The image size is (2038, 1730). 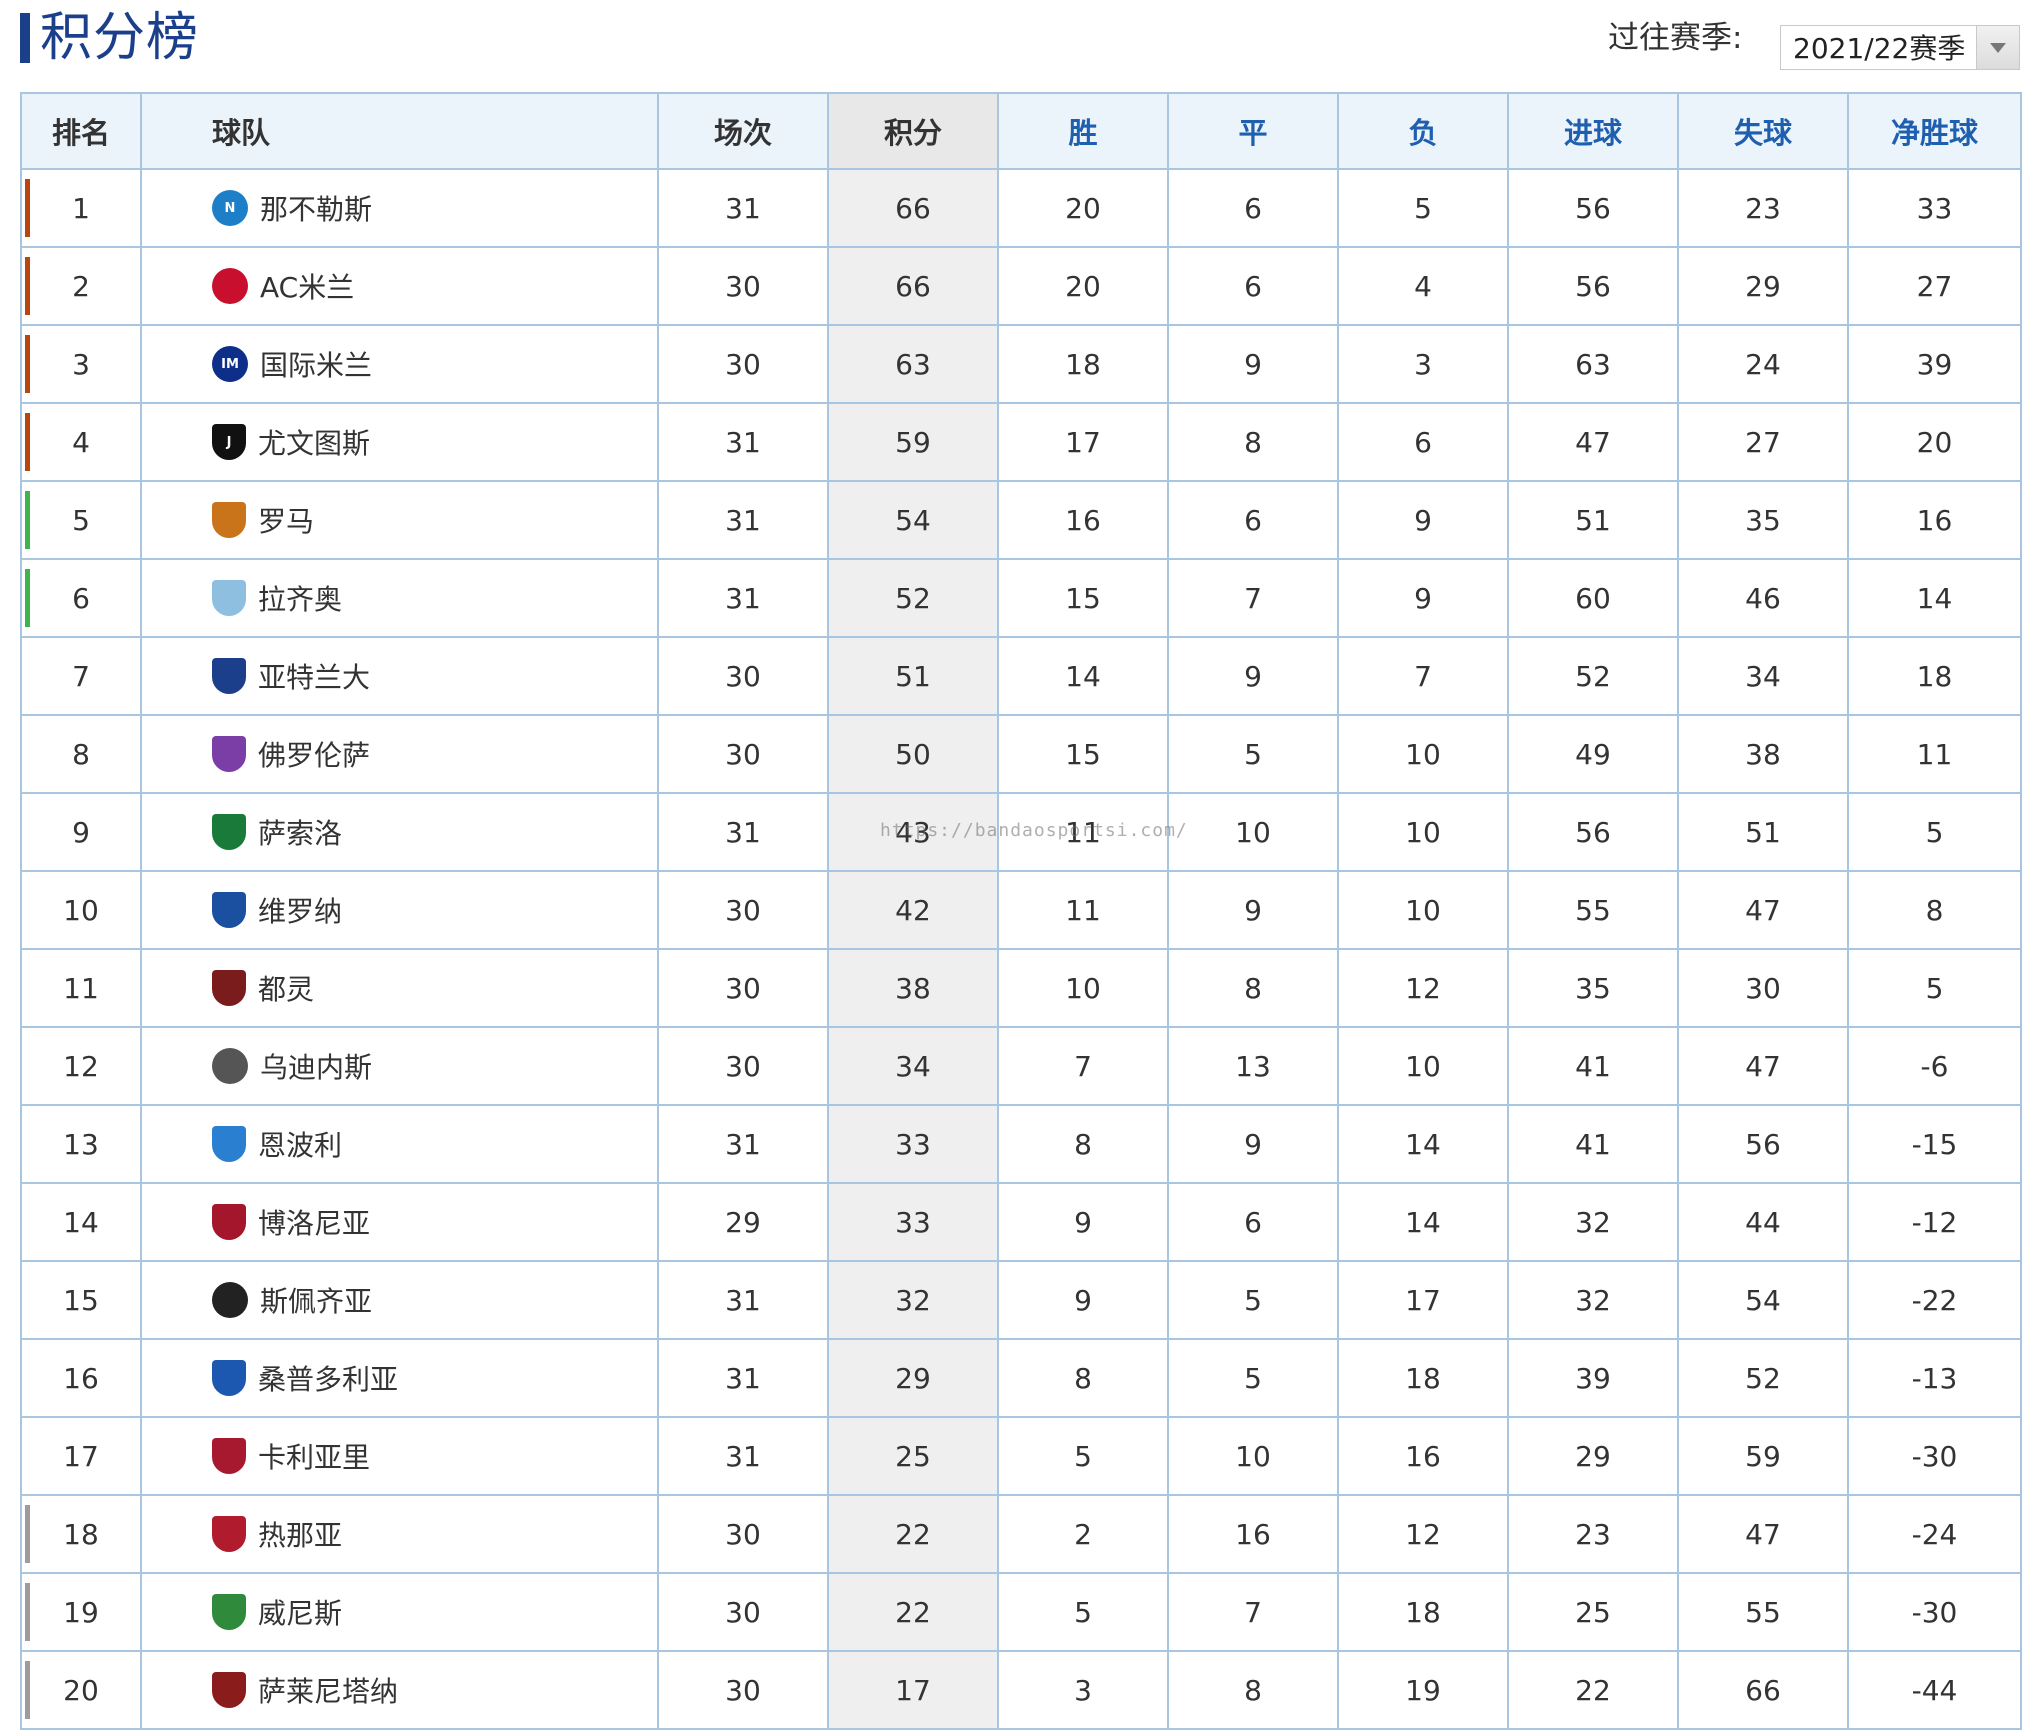 I want to click on won-cell: 9, so click(x=1083, y=1300).